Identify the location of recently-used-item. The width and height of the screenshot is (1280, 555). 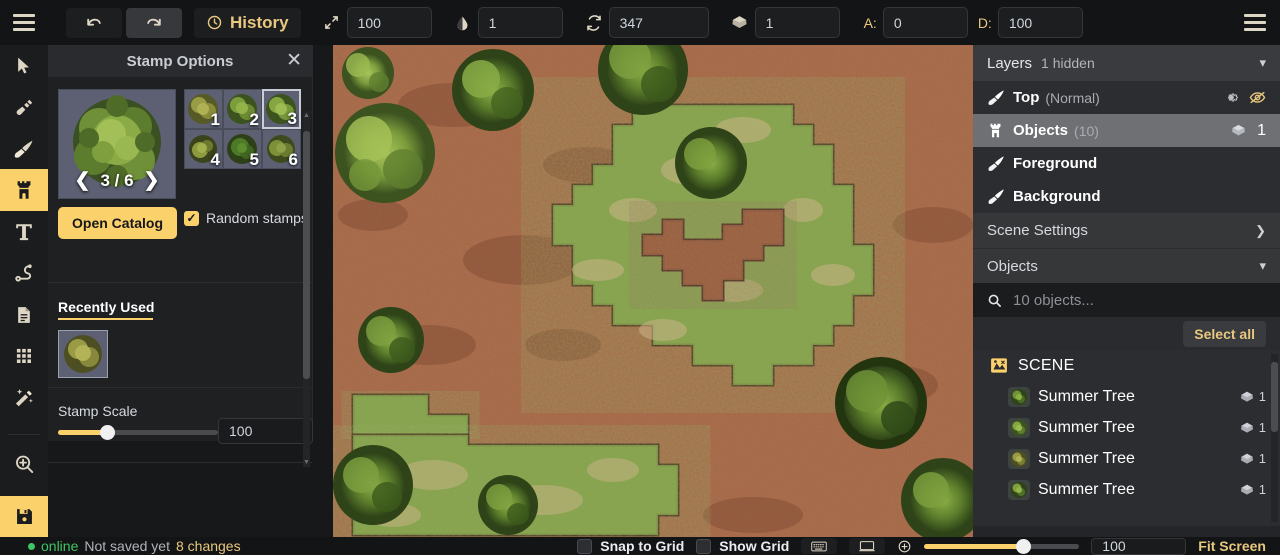
(83, 354).